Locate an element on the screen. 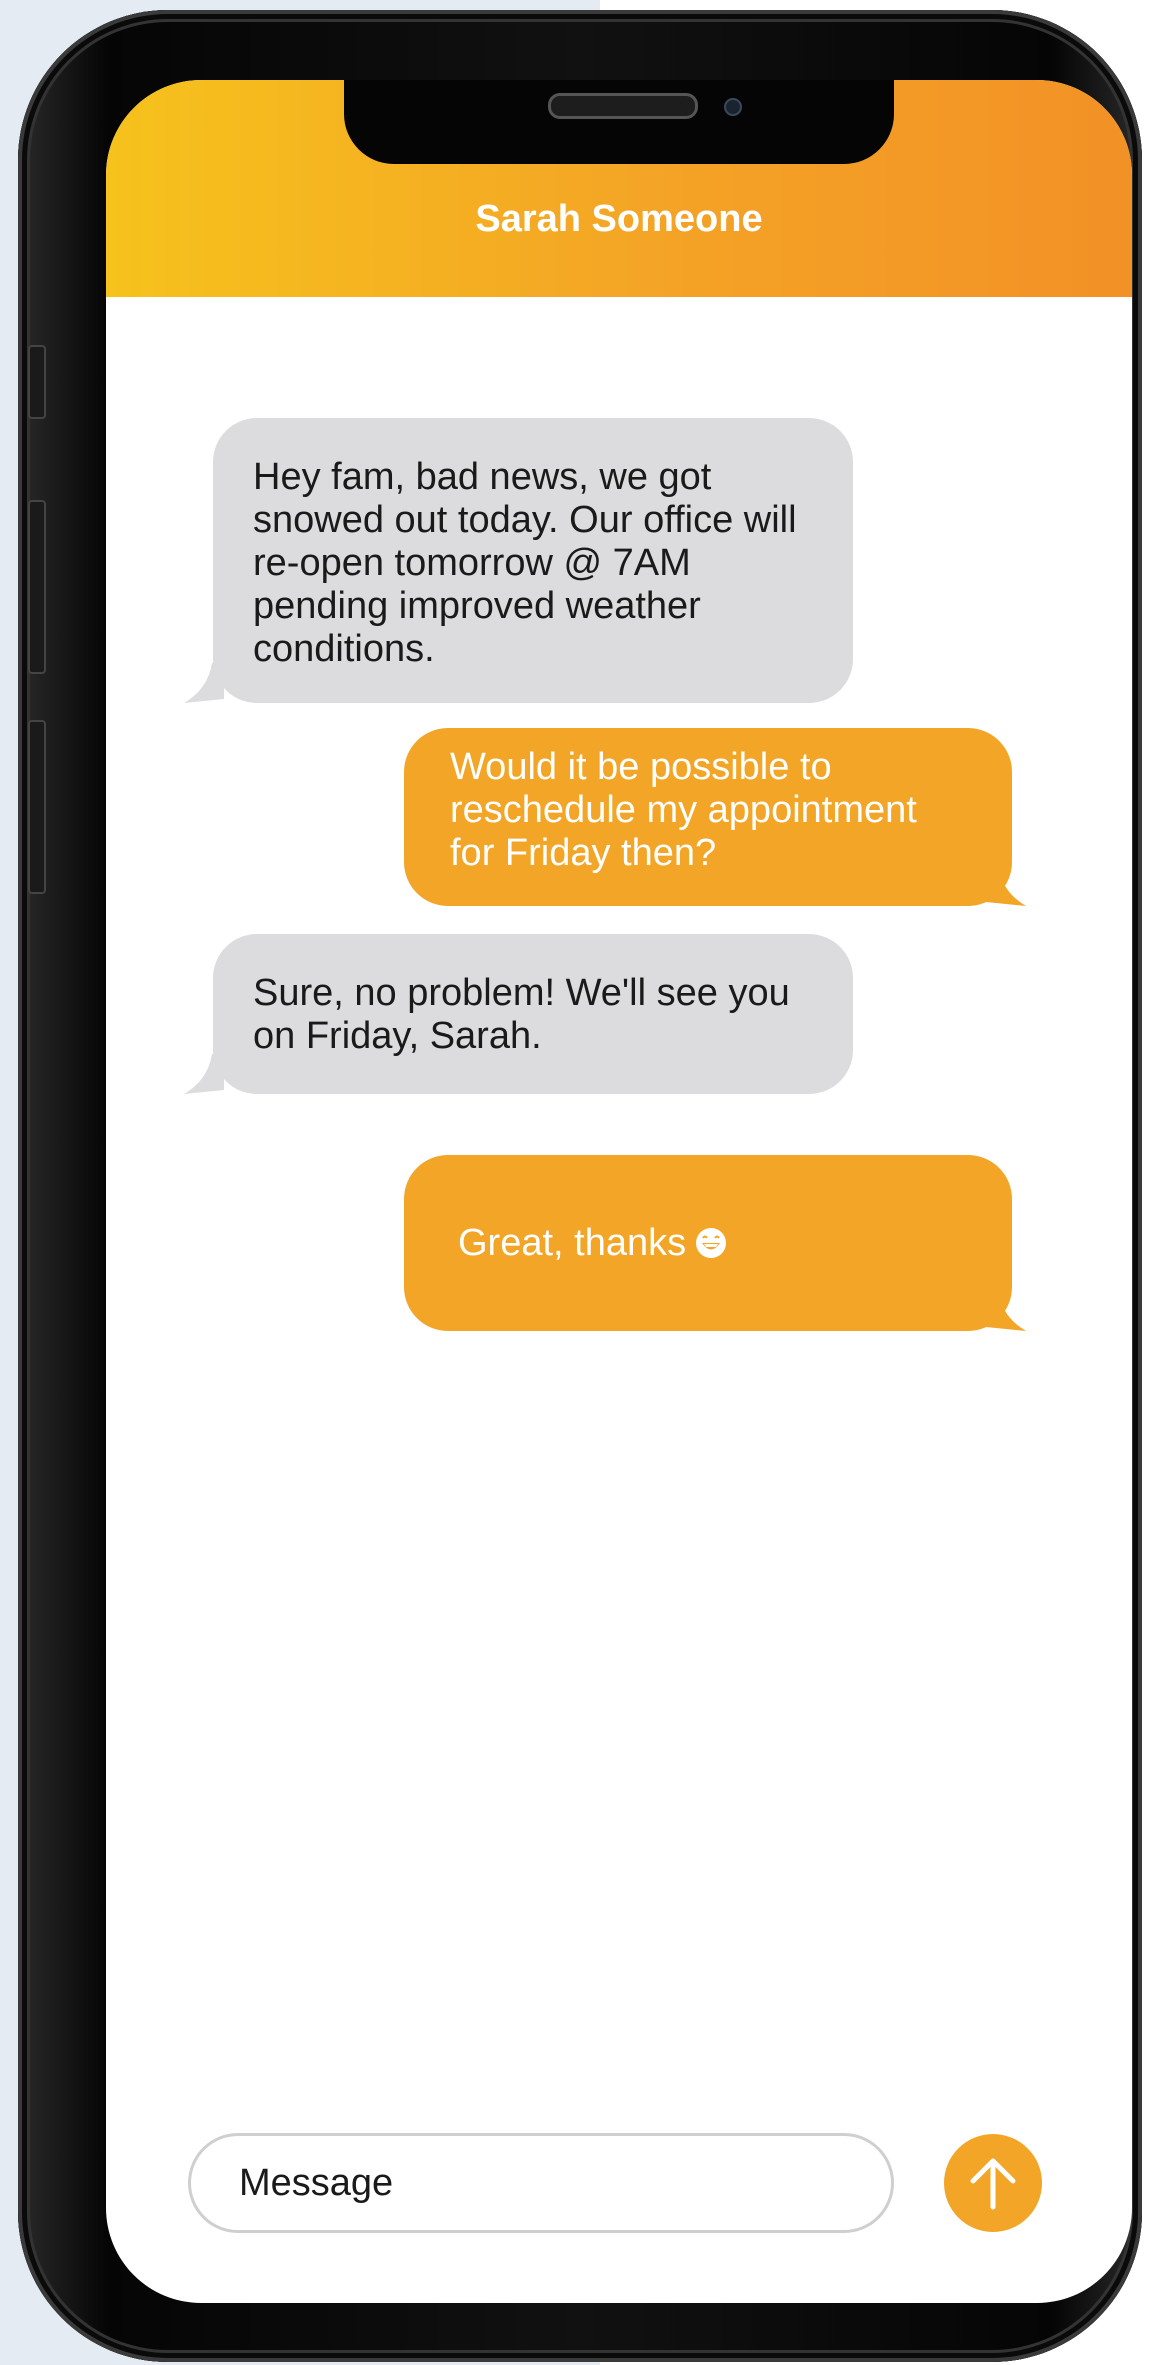 Image resolution: width=1158 pixels, height=2365 pixels. volume-down-button is located at coordinates (37, 807).